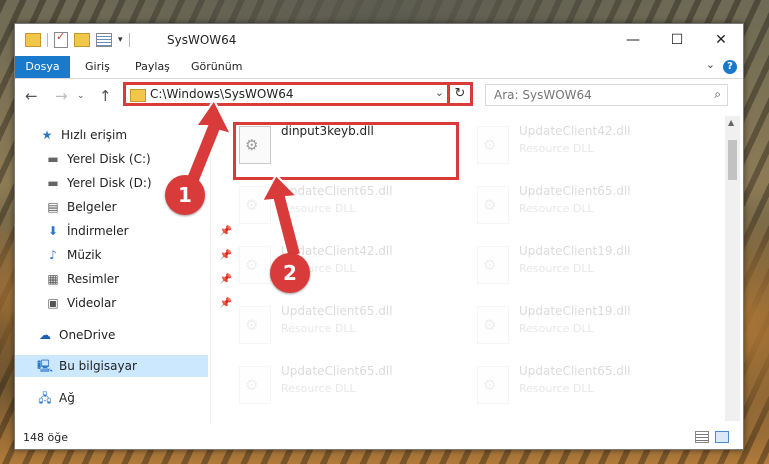 The image size is (769, 464). Describe the element at coordinates (97, 67) in the screenshot. I see `tab-home: Giriş` at that location.